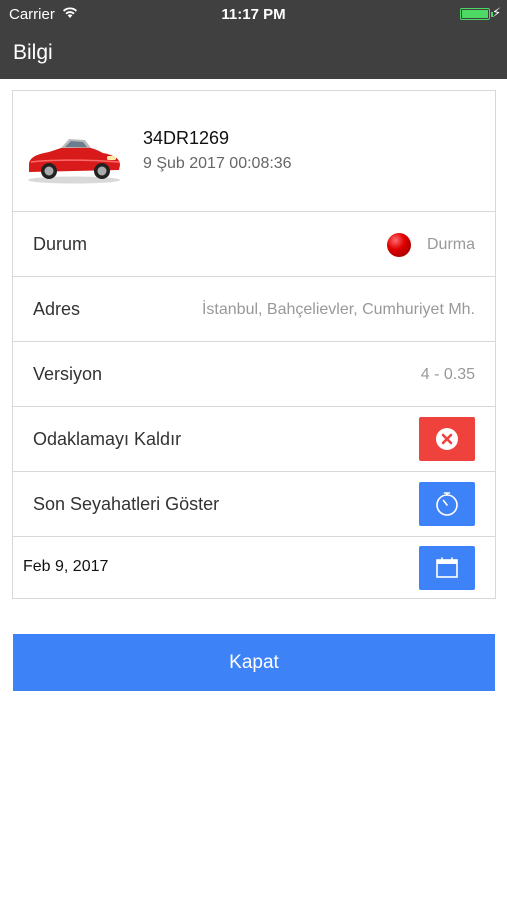 The width and height of the screenshot is (507, 900). What do you see at coordinates (107, 439) in the screenshot?
I see `unfocus-label: Odaklamayı Kaldır` at bounding box center [107, 439].